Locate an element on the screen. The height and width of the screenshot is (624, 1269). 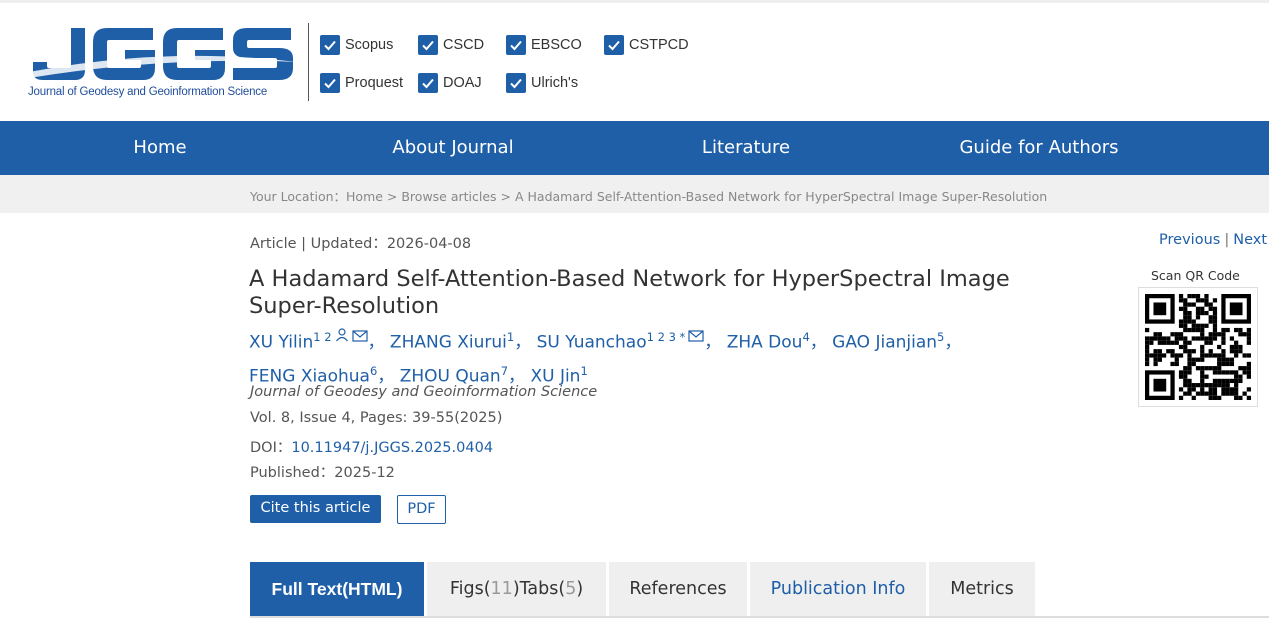
author-affiliation: 1 is located at coordinates (584, 370).